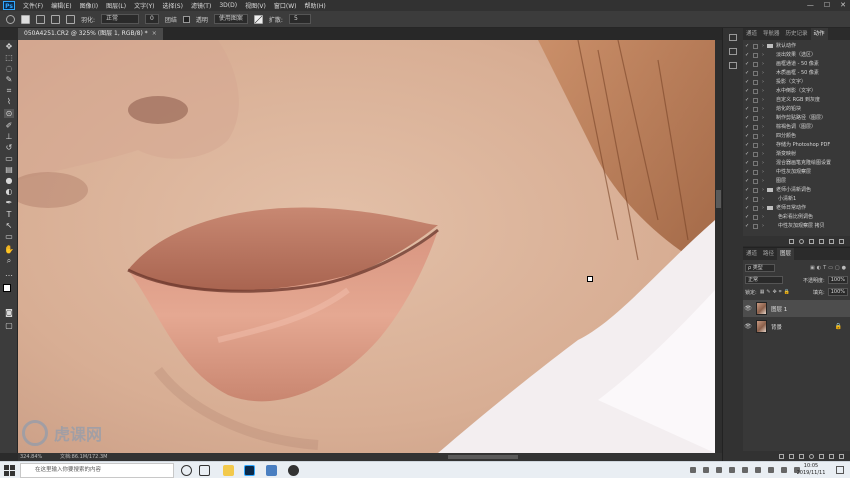 This screenshot has width=850, height=478. What do you see at coordinates (733, 65) in the screenshot?
I see `panel-brush-icon` at bounding box center [733, 65].